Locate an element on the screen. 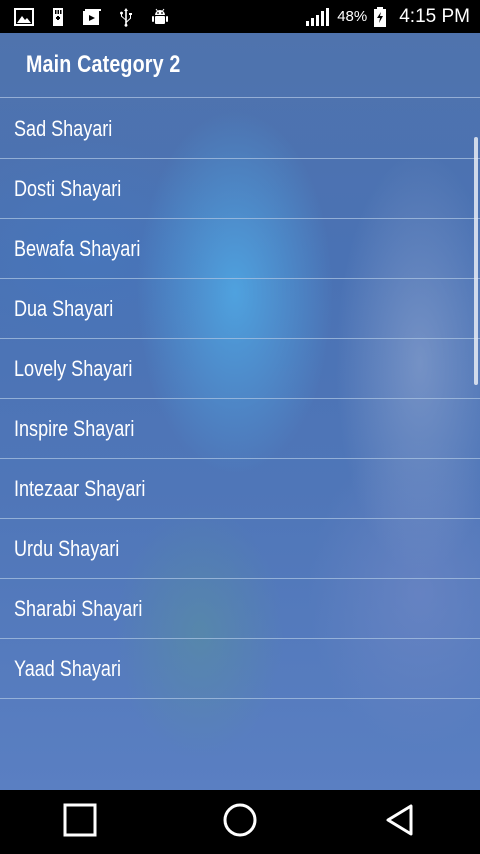 Image resolution: width=480 pixels, height=854 pixels. list-item-label: Sharabi Shayari is located at coordinates (78, 608).